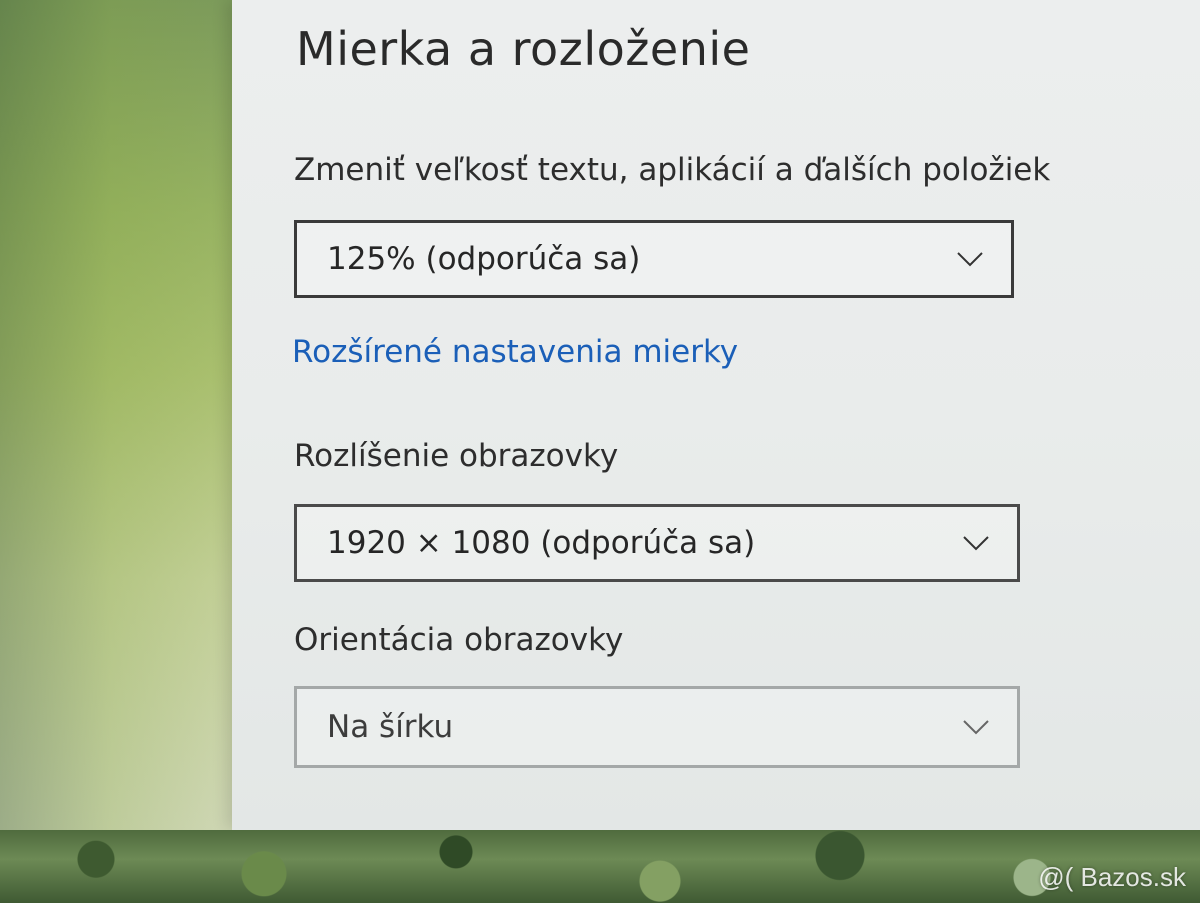 This screenshot has height=903, width=1200. Describe the element at coordinates (523, 49) in the screenshot. I see `section-title: Mierka a rozloženie` at that location.